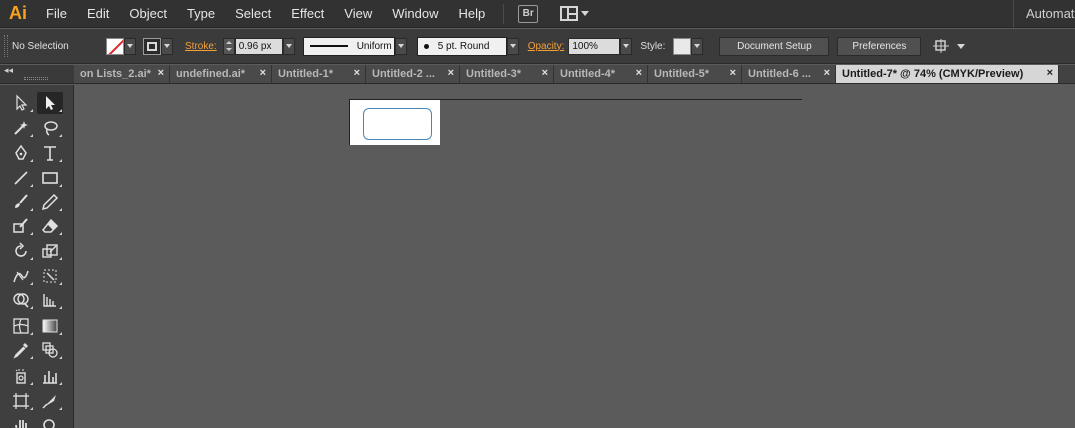 The image size is (1075, 428). I want to click on perspective-grid-tool, so click(50, 300).